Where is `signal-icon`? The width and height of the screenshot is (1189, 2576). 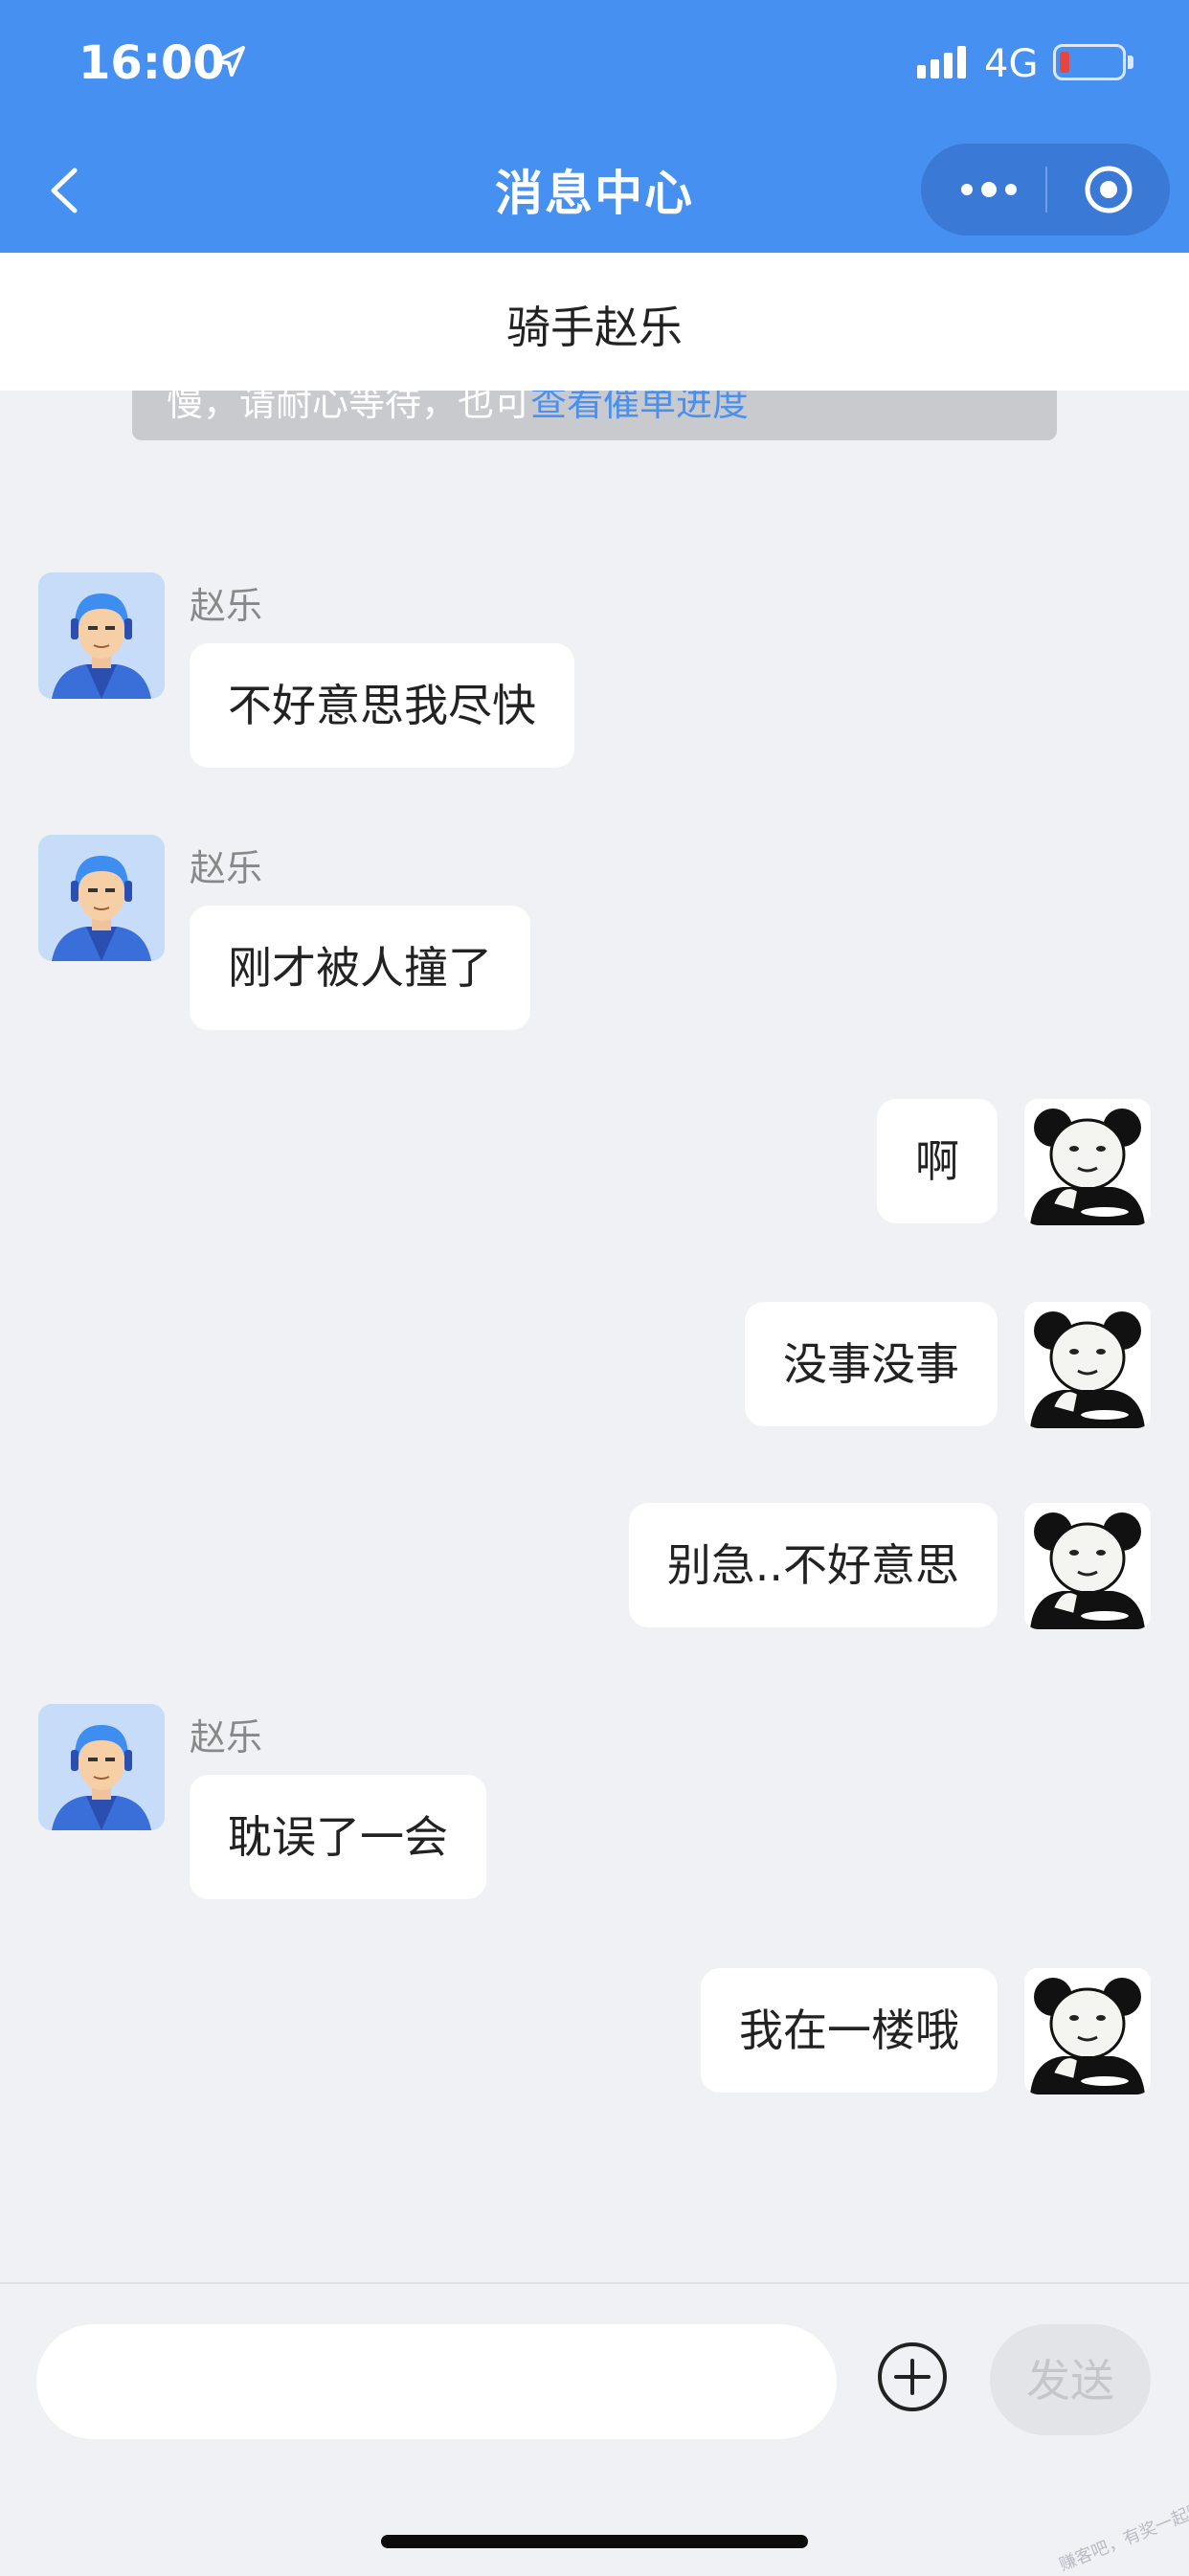
signal-icon is located at coordinates (941, 62).